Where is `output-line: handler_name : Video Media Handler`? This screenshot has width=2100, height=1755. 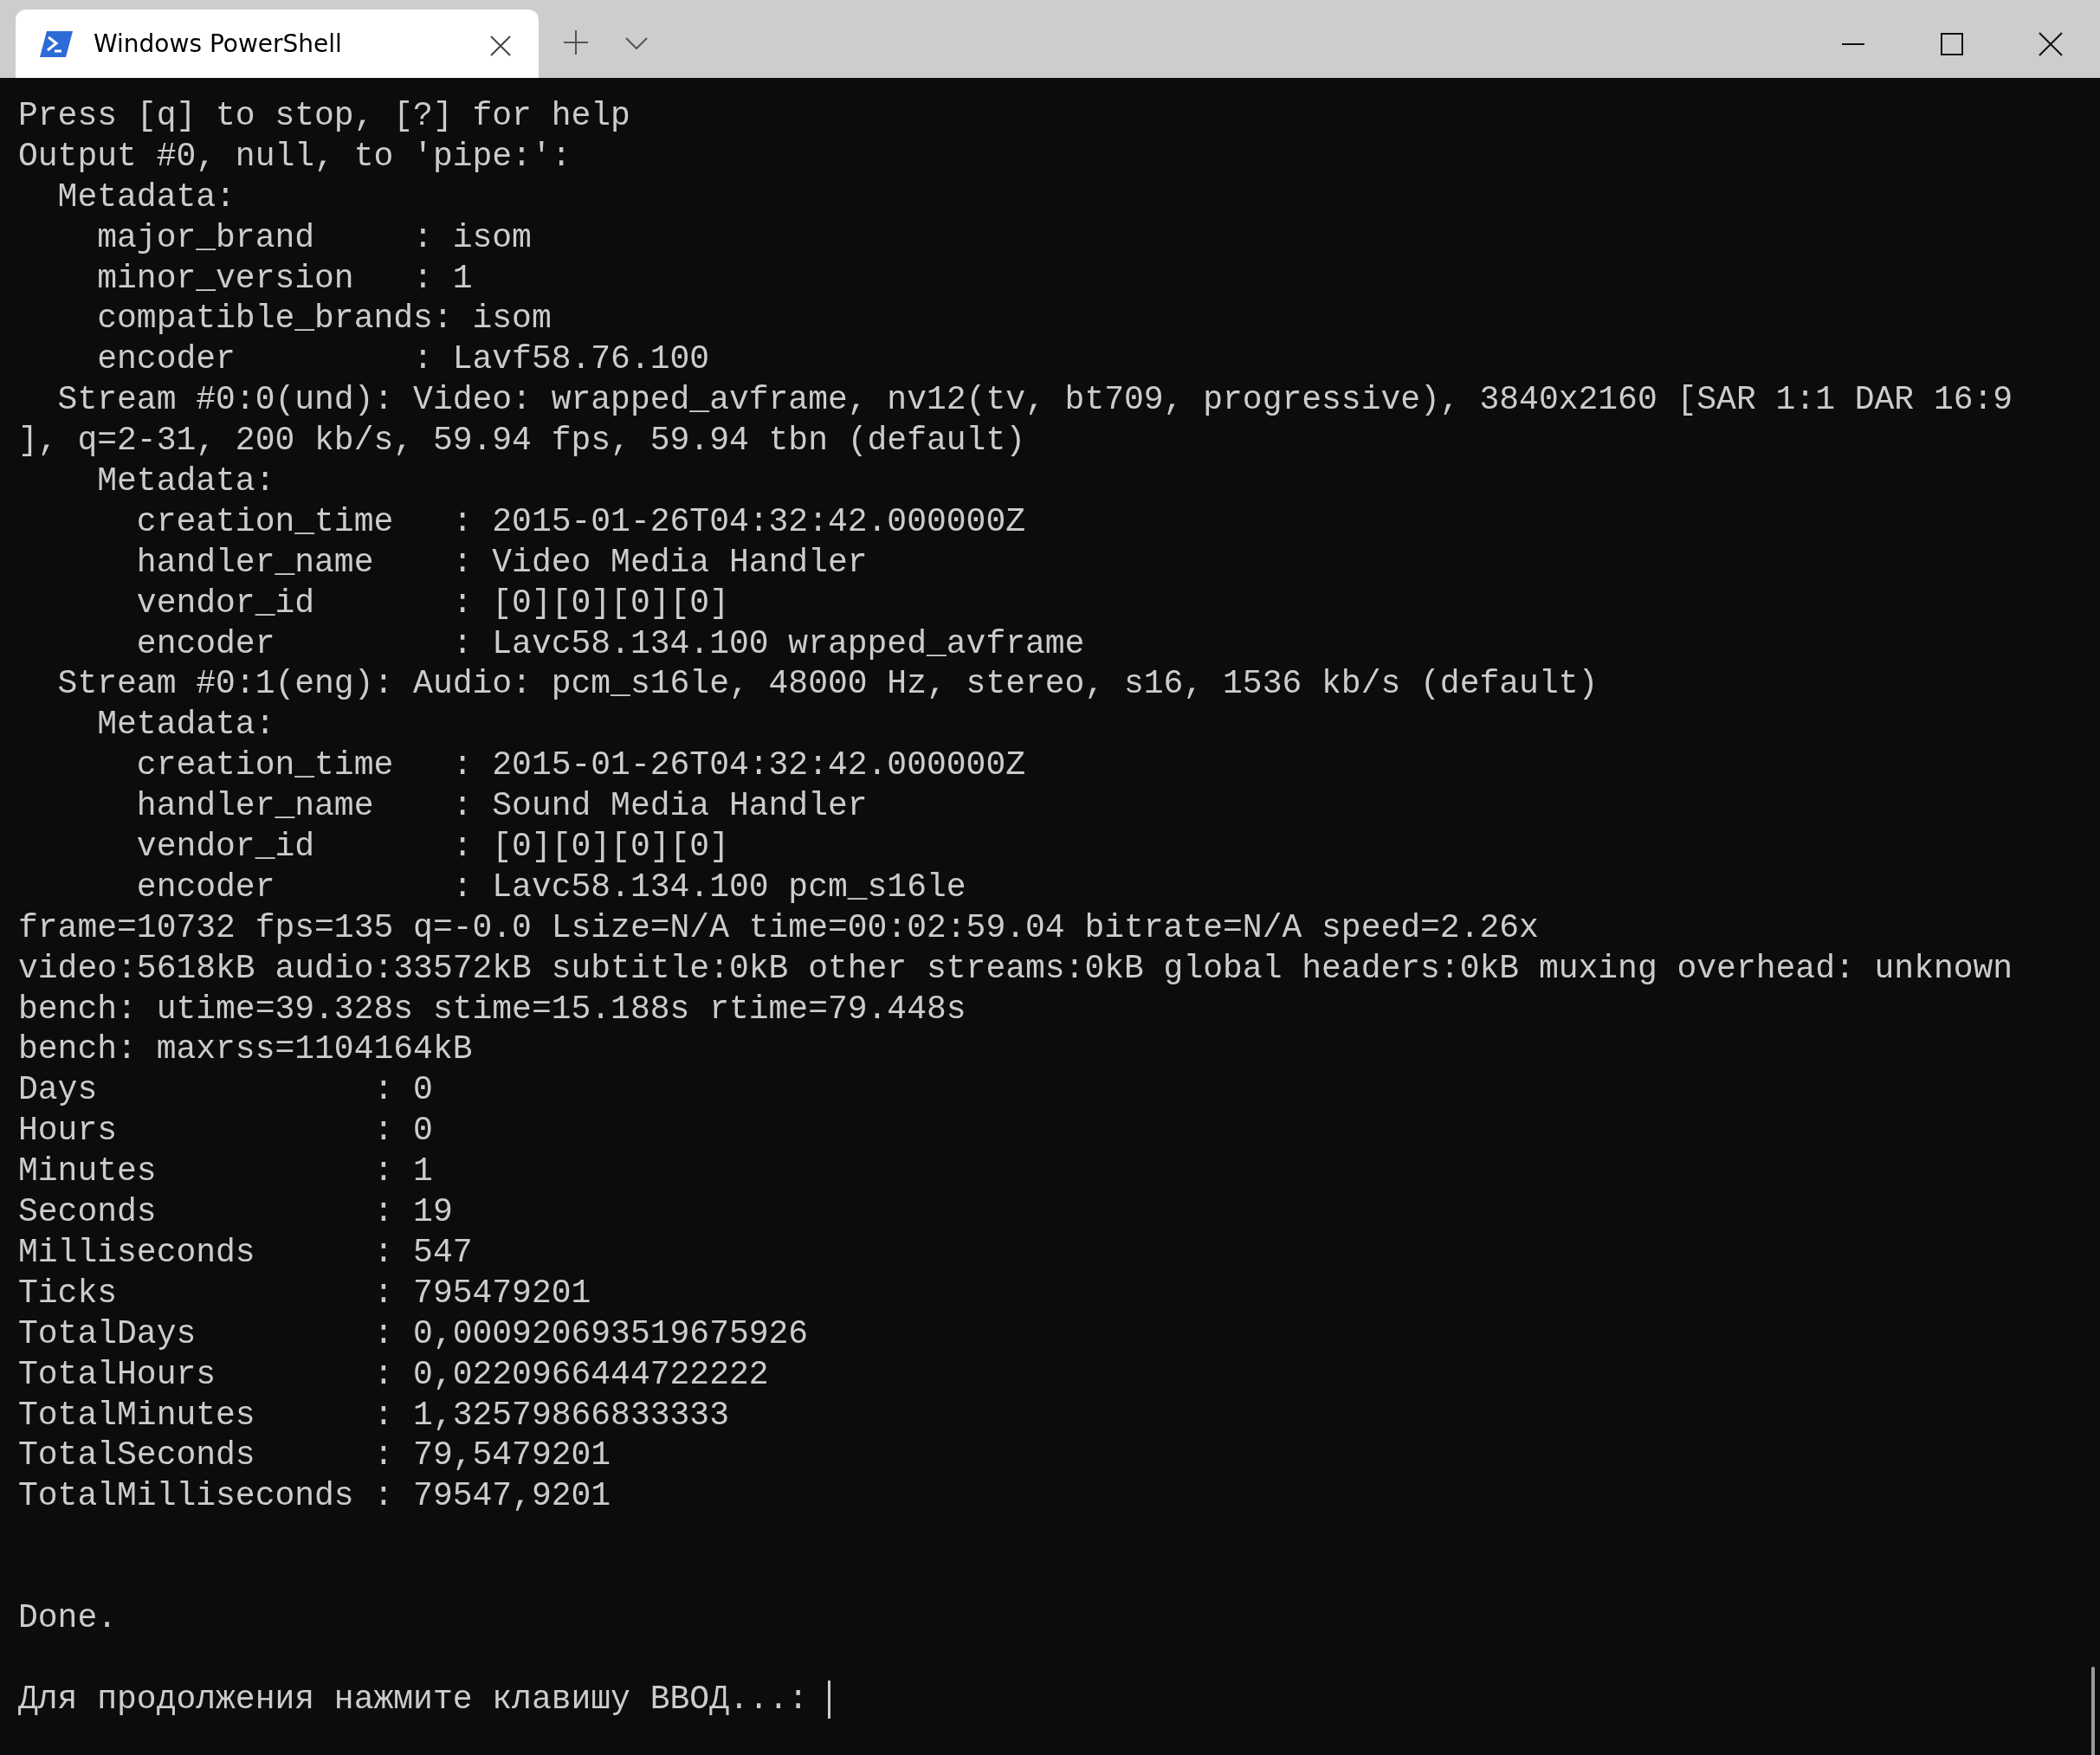 output-line: handler_name : Video Media Handler is located at coordinates (501, 562).